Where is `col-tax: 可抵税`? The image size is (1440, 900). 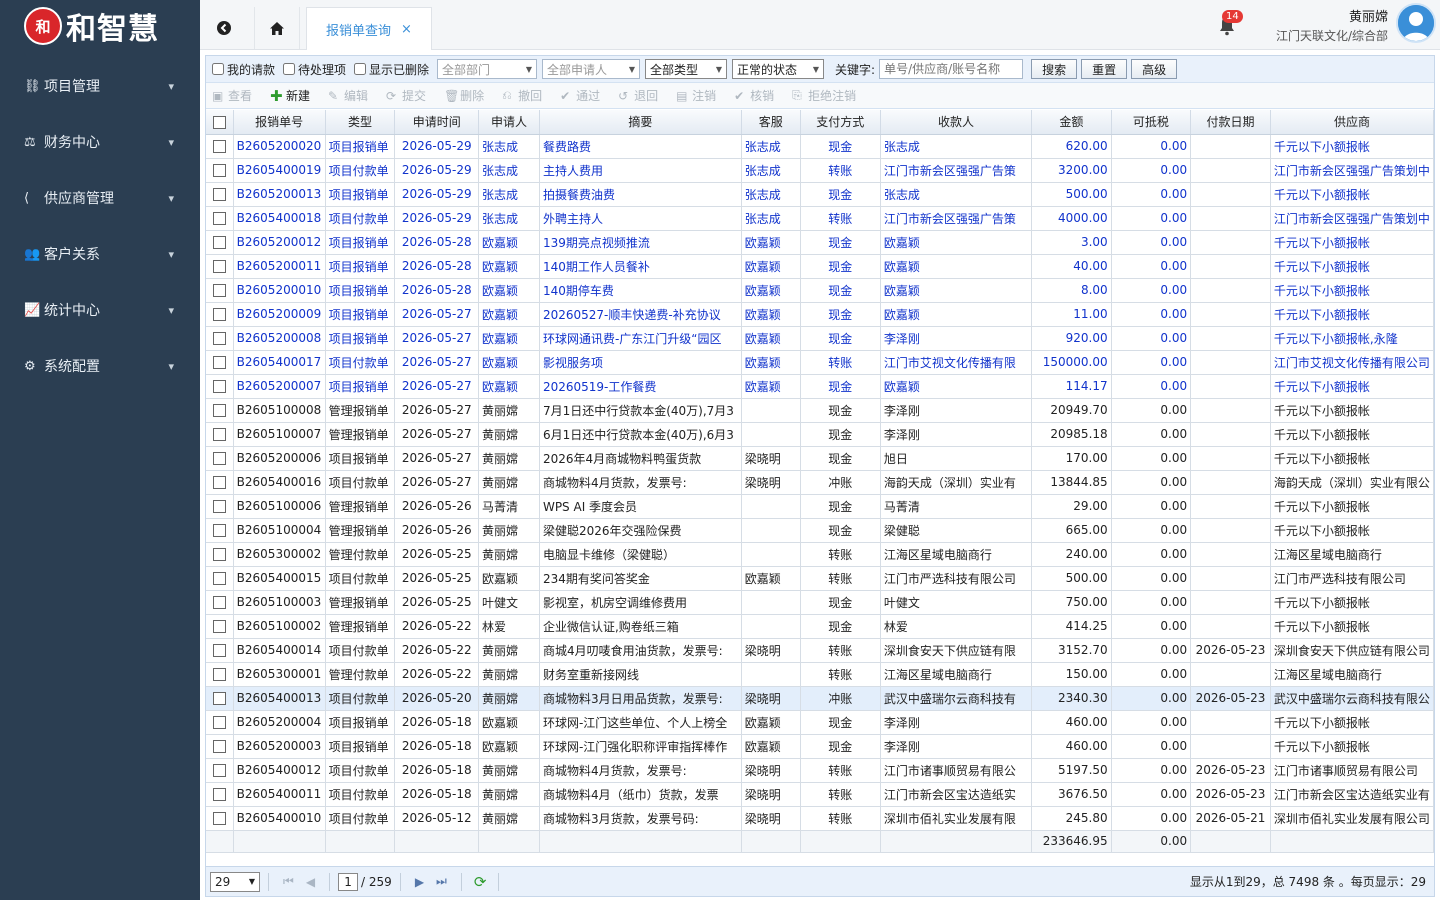
col-tax: 可抵税 is located at coordinates (1151, 122).